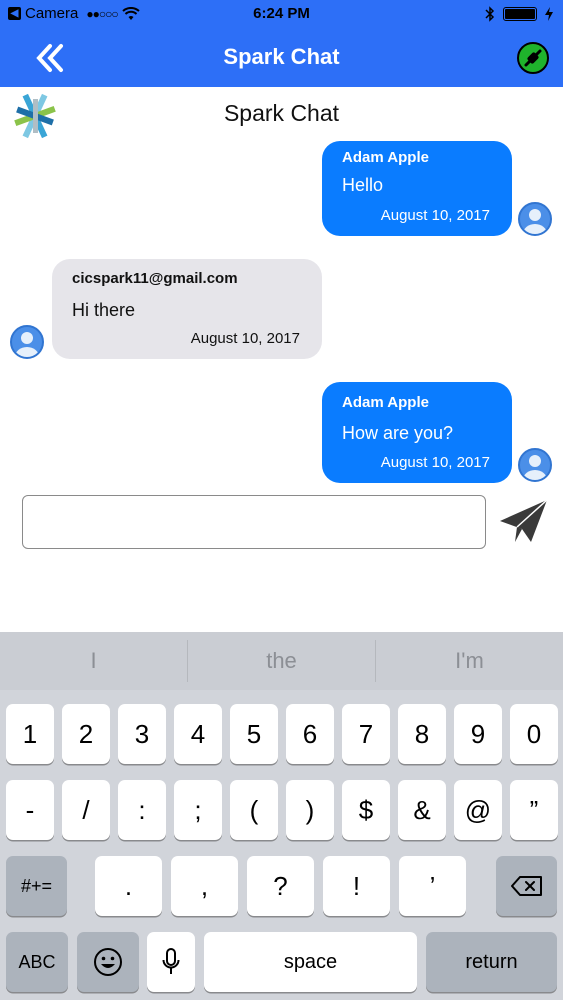 Image resolution: width=563 pixels, height=1000 pixels. I want to click on chat-title: Spark Chat, so click(281, 113).